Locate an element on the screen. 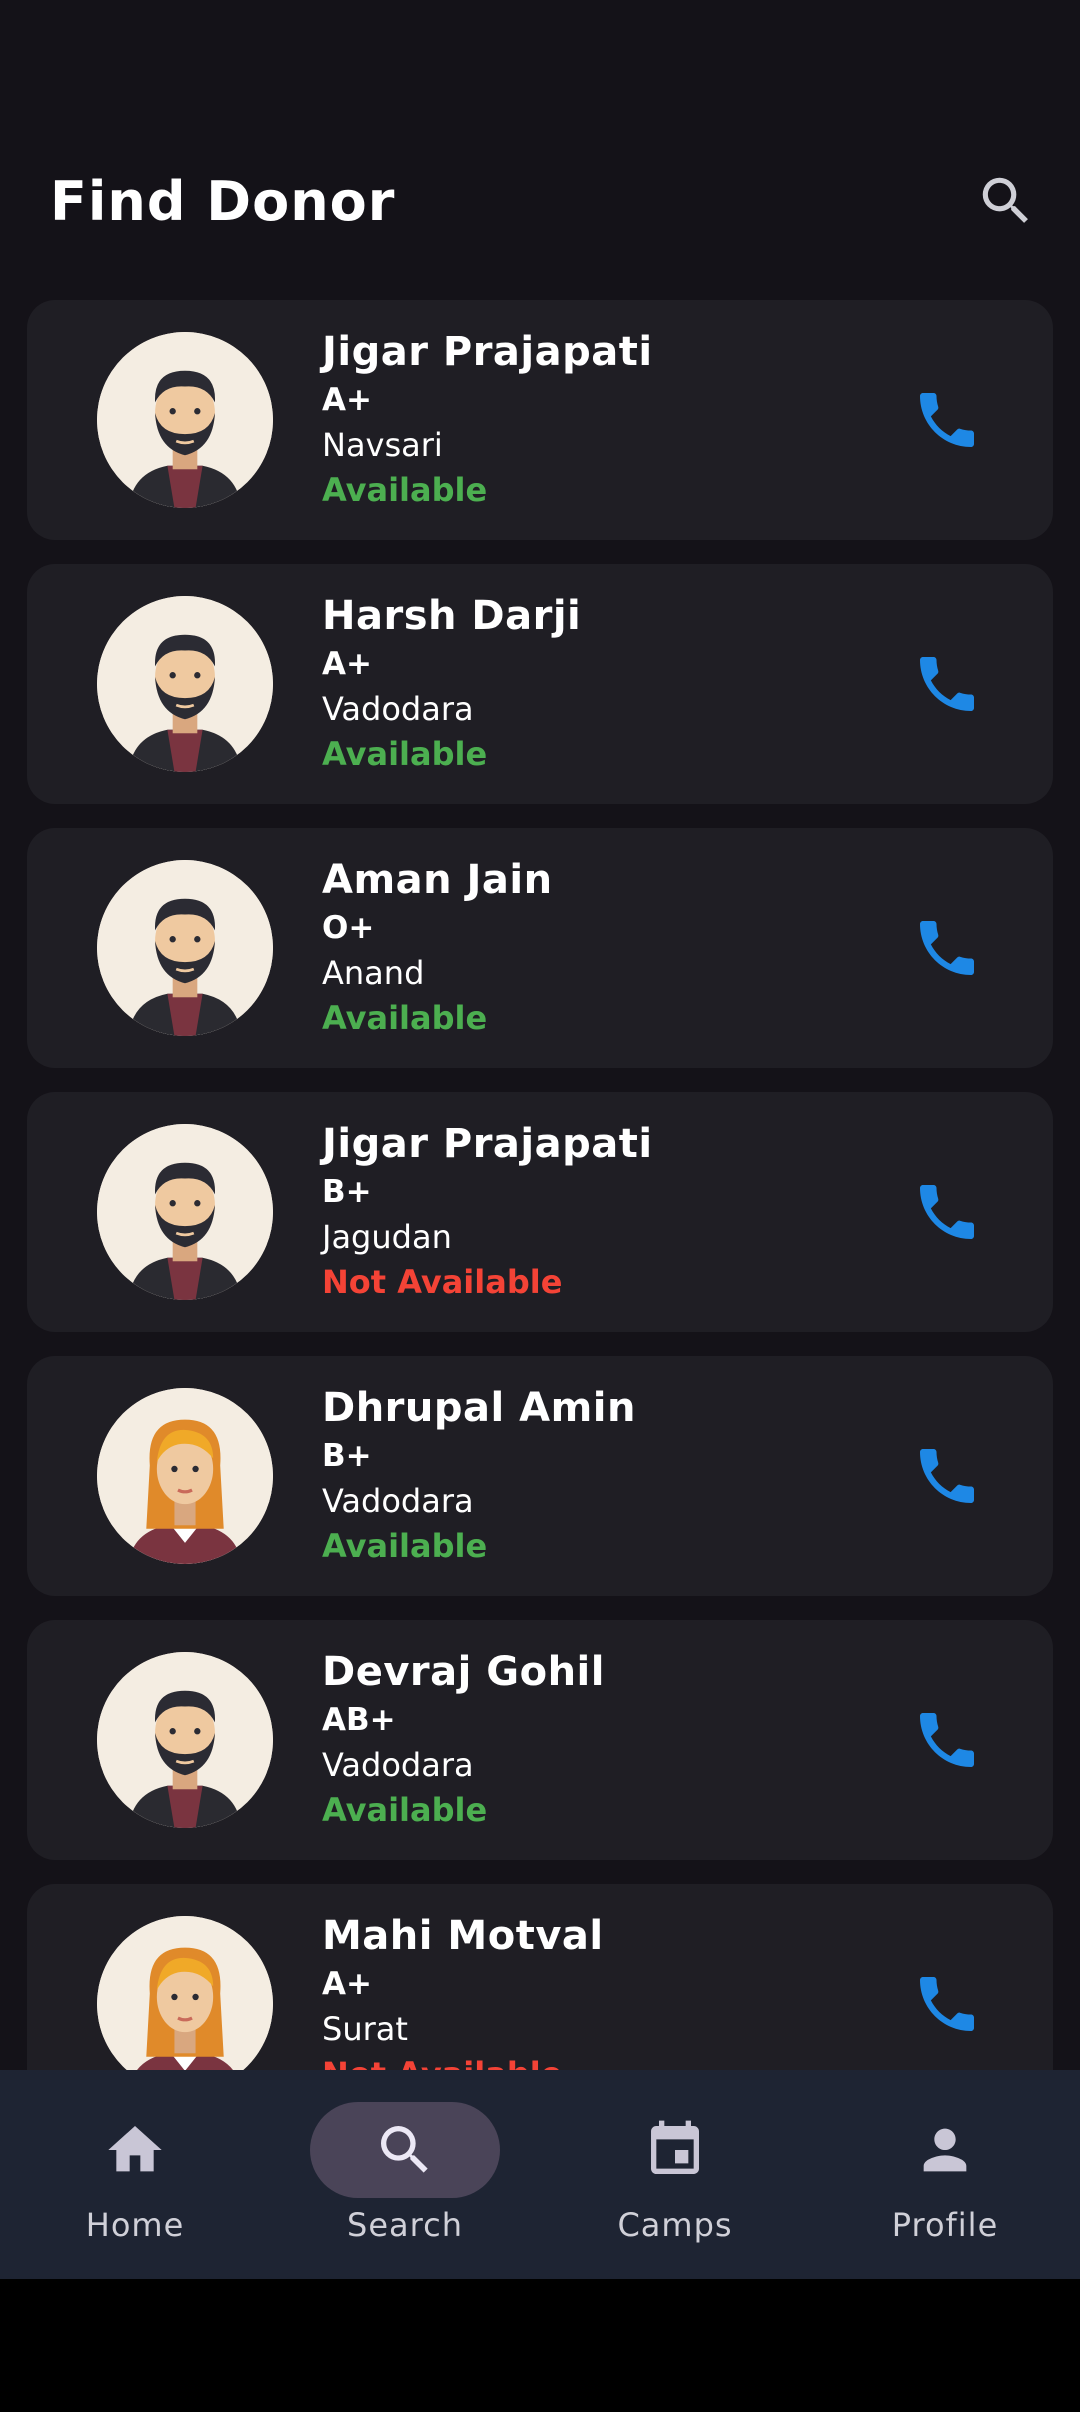 This screenshot has height=2412, width=1080. nav-label: Search is located at coordinates (405, 2225).